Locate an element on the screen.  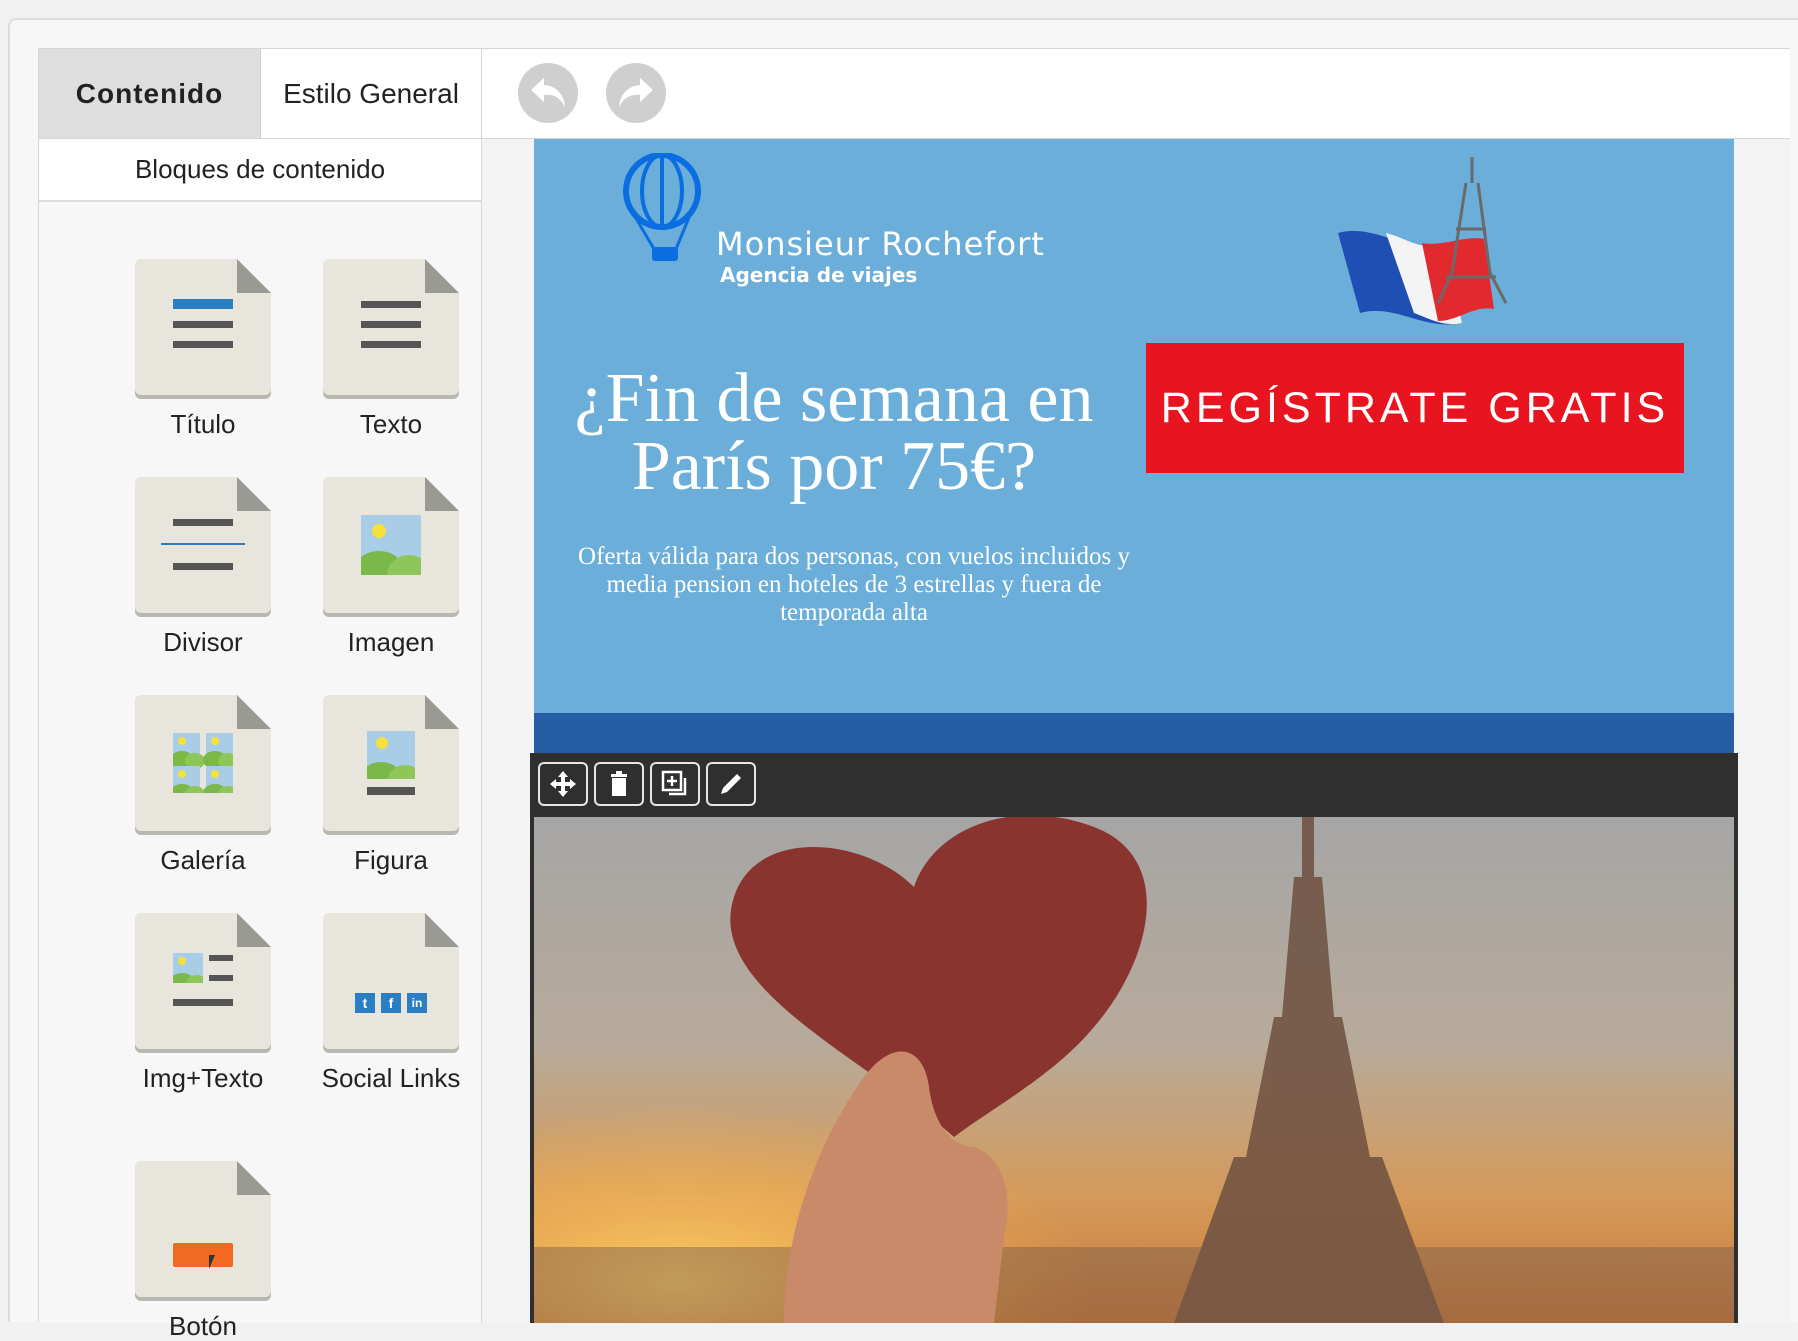
move-block-button is located at coordinates (563, 784).